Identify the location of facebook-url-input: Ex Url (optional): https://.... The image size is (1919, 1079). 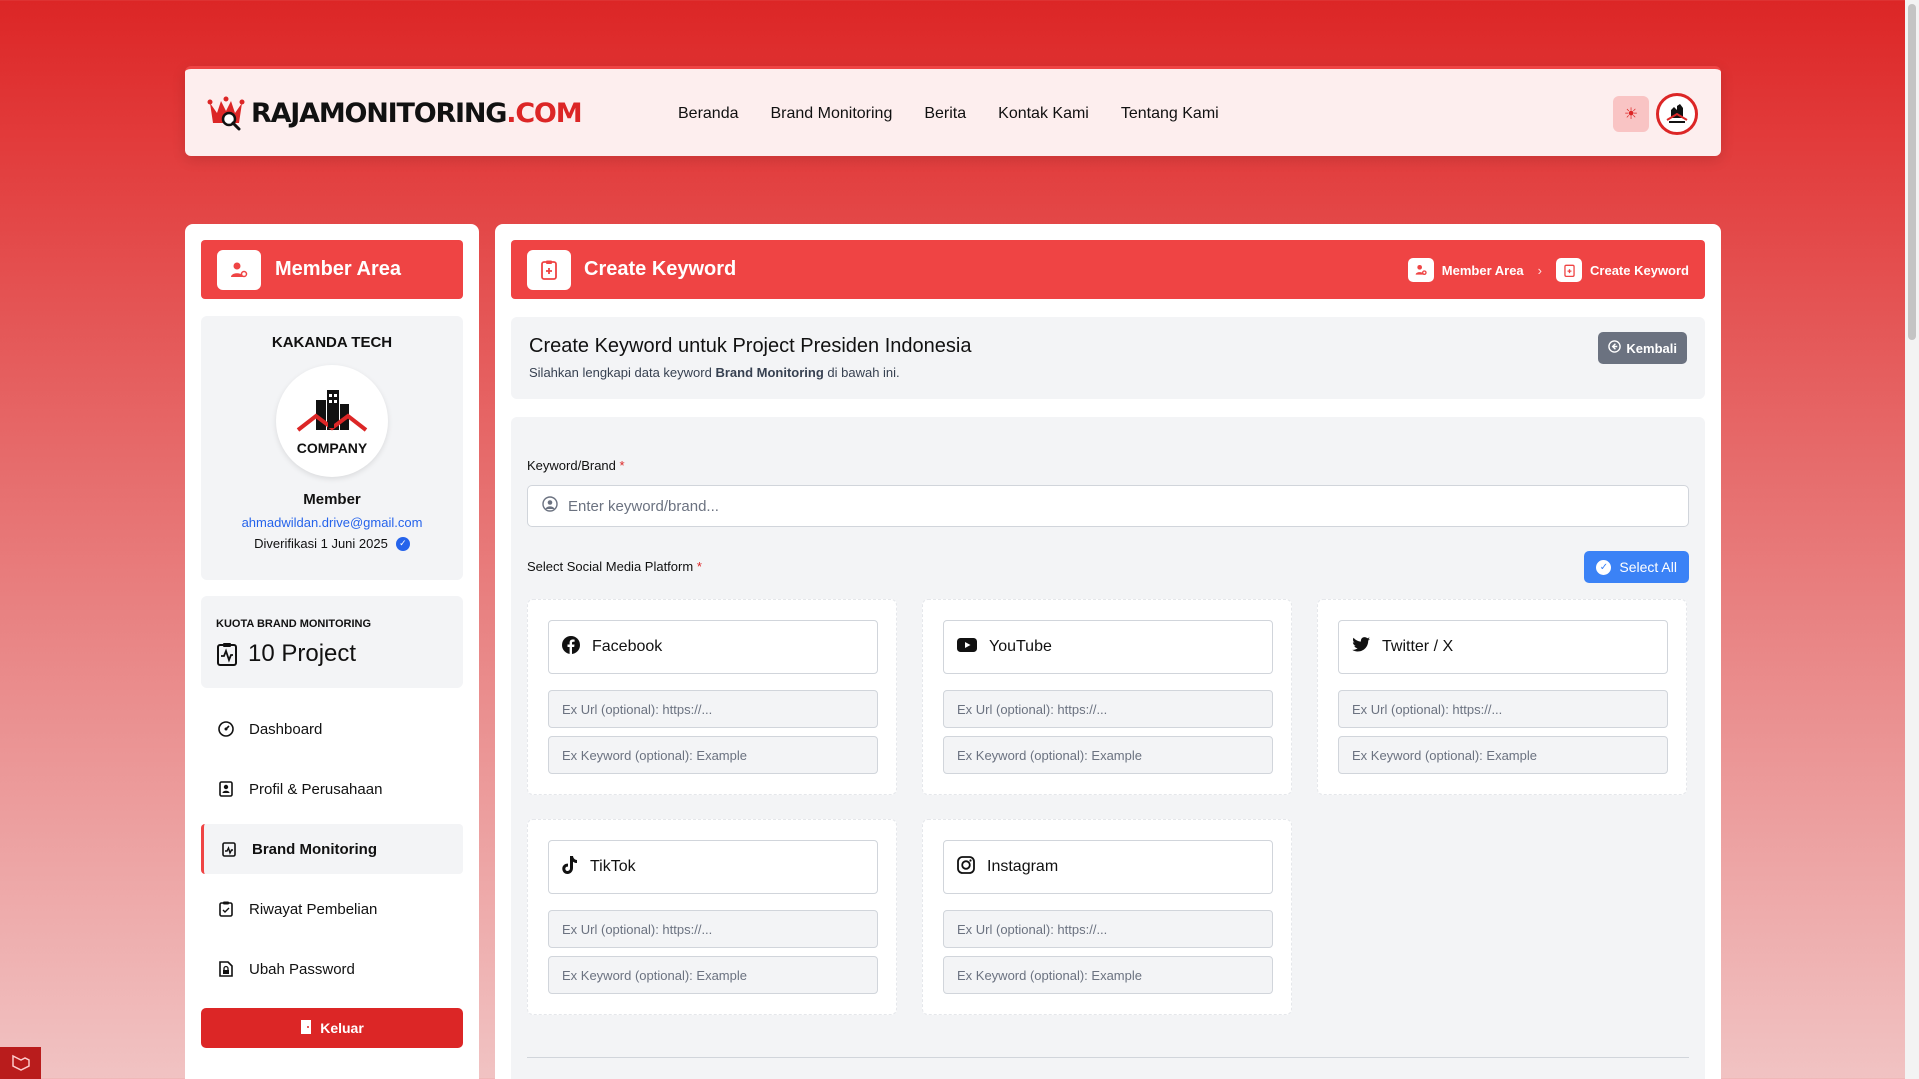
(713, 709).